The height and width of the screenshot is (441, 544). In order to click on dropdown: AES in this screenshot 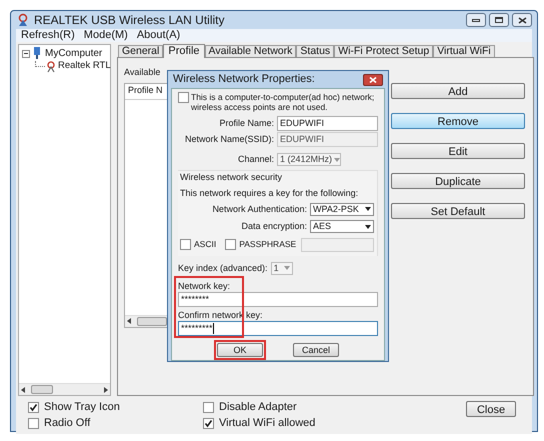, I will do `click(342, 227)`.